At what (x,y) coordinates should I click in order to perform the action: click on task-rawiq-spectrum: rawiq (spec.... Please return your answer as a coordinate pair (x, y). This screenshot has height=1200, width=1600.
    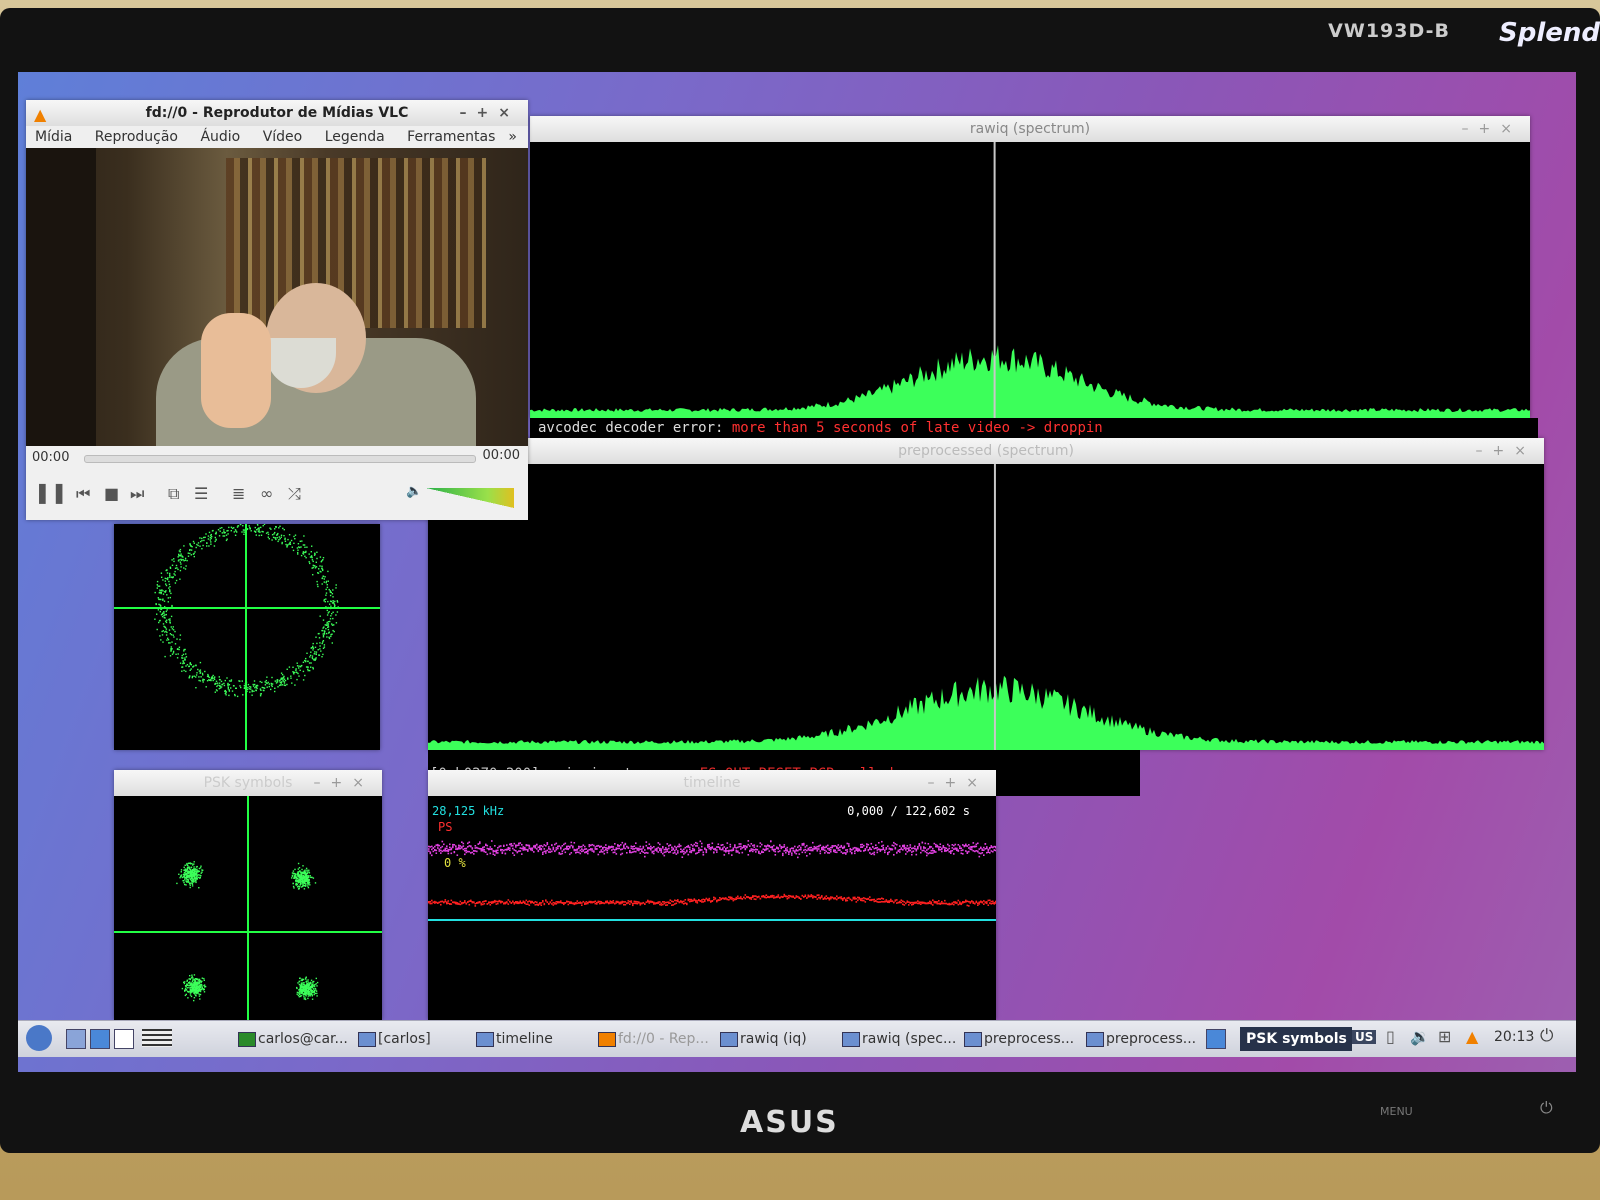
    Looking at the image, I should click on (907, 1039).